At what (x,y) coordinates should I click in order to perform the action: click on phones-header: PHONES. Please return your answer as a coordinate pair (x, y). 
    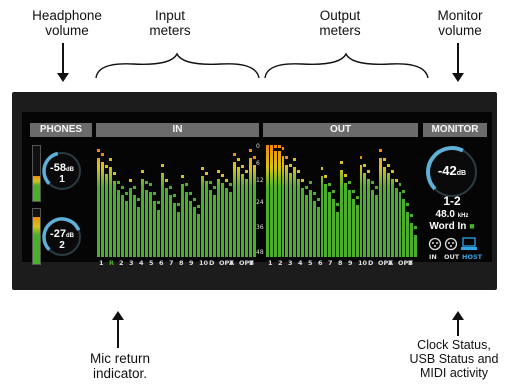
    Looking at the image, I should click on (61, 130).